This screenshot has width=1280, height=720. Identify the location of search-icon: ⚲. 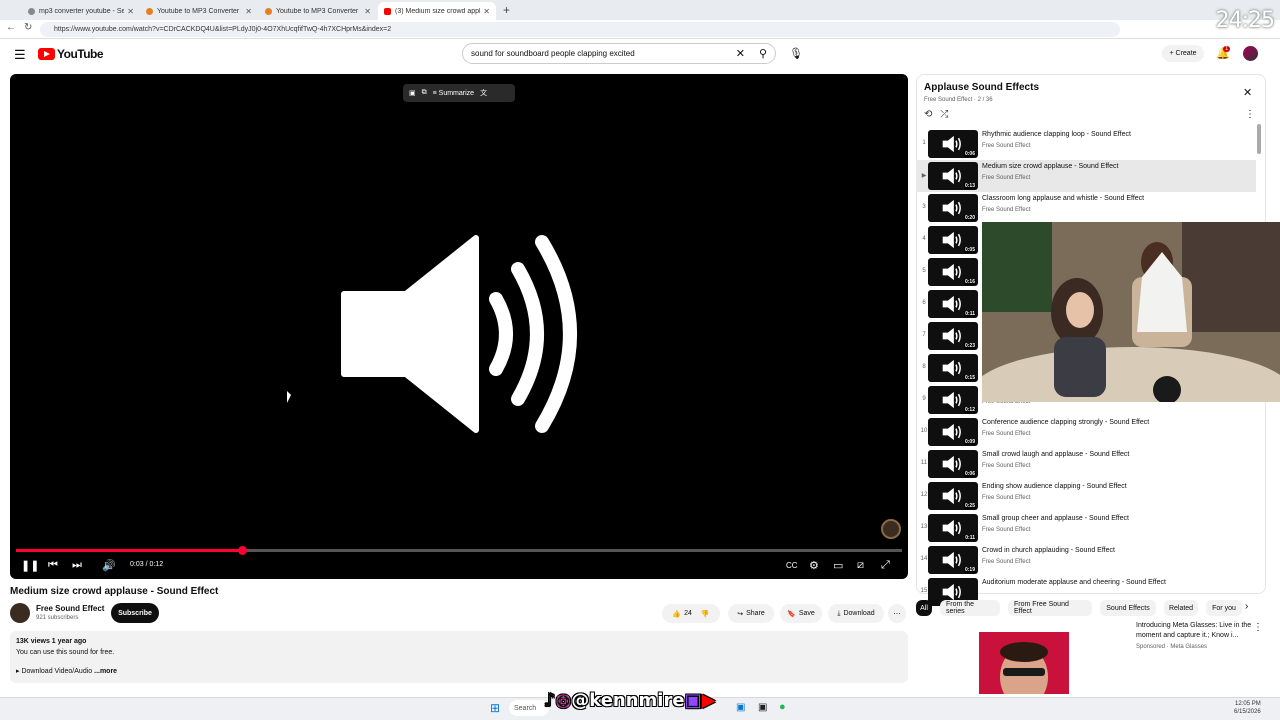
(763, 53).